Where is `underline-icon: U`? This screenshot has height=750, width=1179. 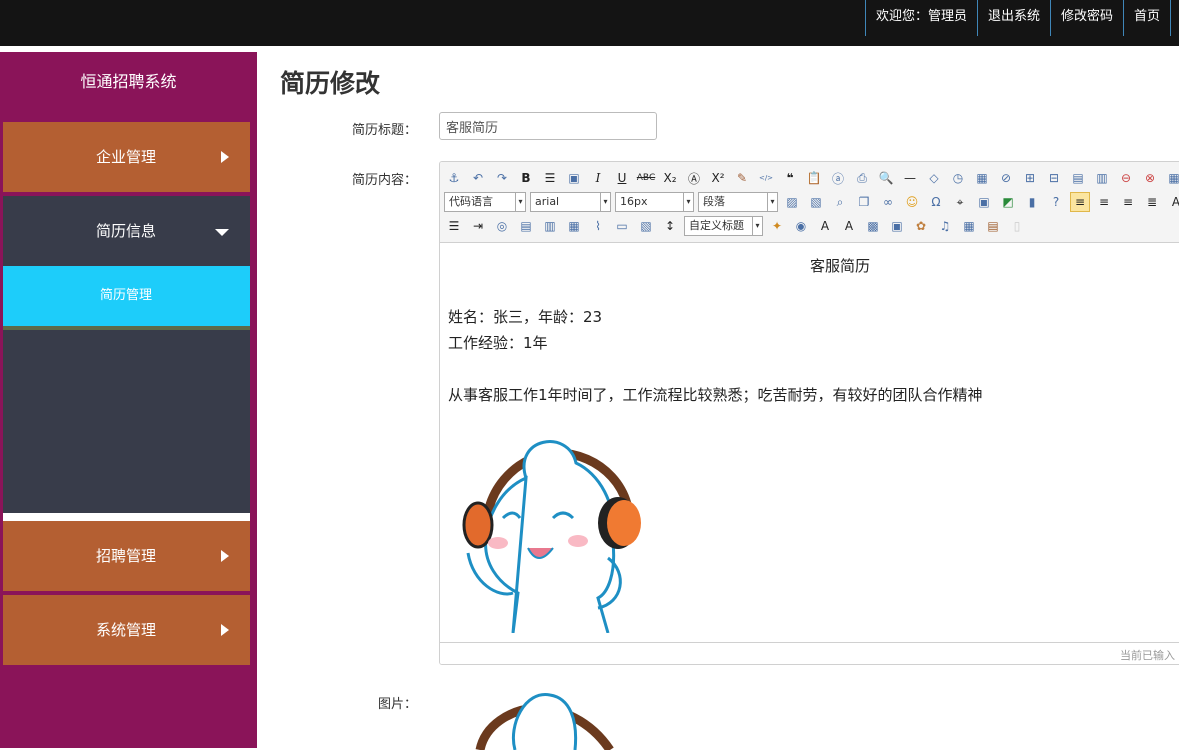 underline-icon: U is located at coordinates (622, 178).